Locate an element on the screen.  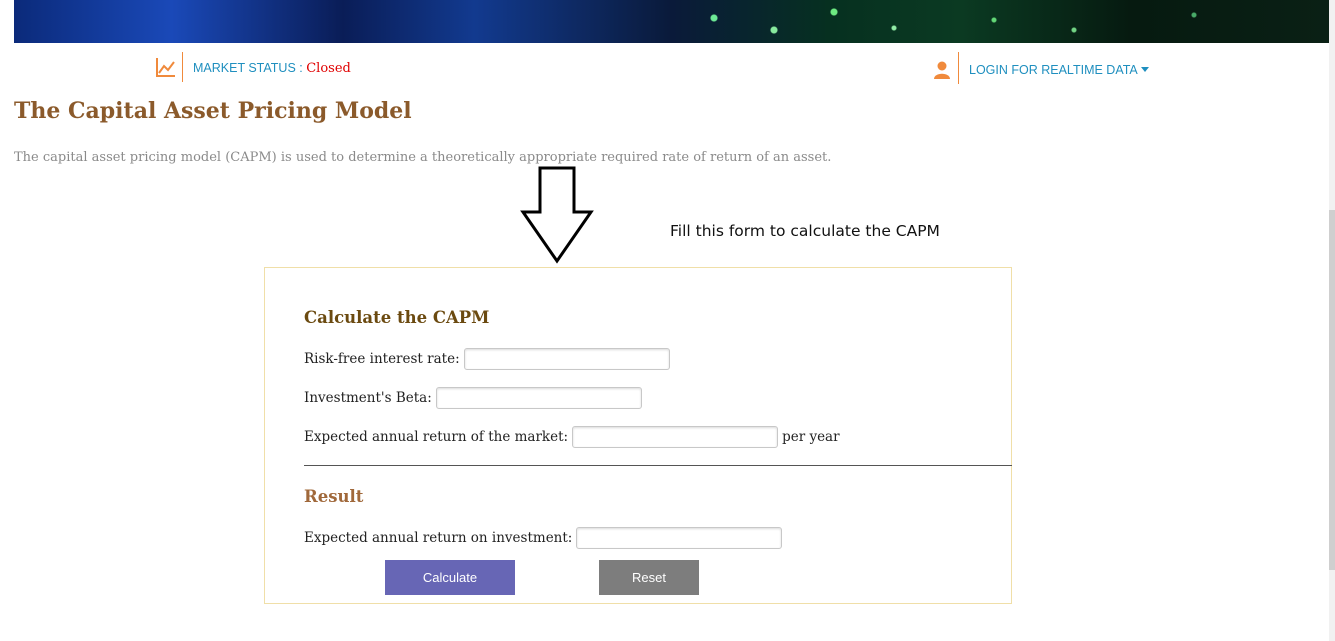
down-arrow-icon is located at coordinates (557, 215).